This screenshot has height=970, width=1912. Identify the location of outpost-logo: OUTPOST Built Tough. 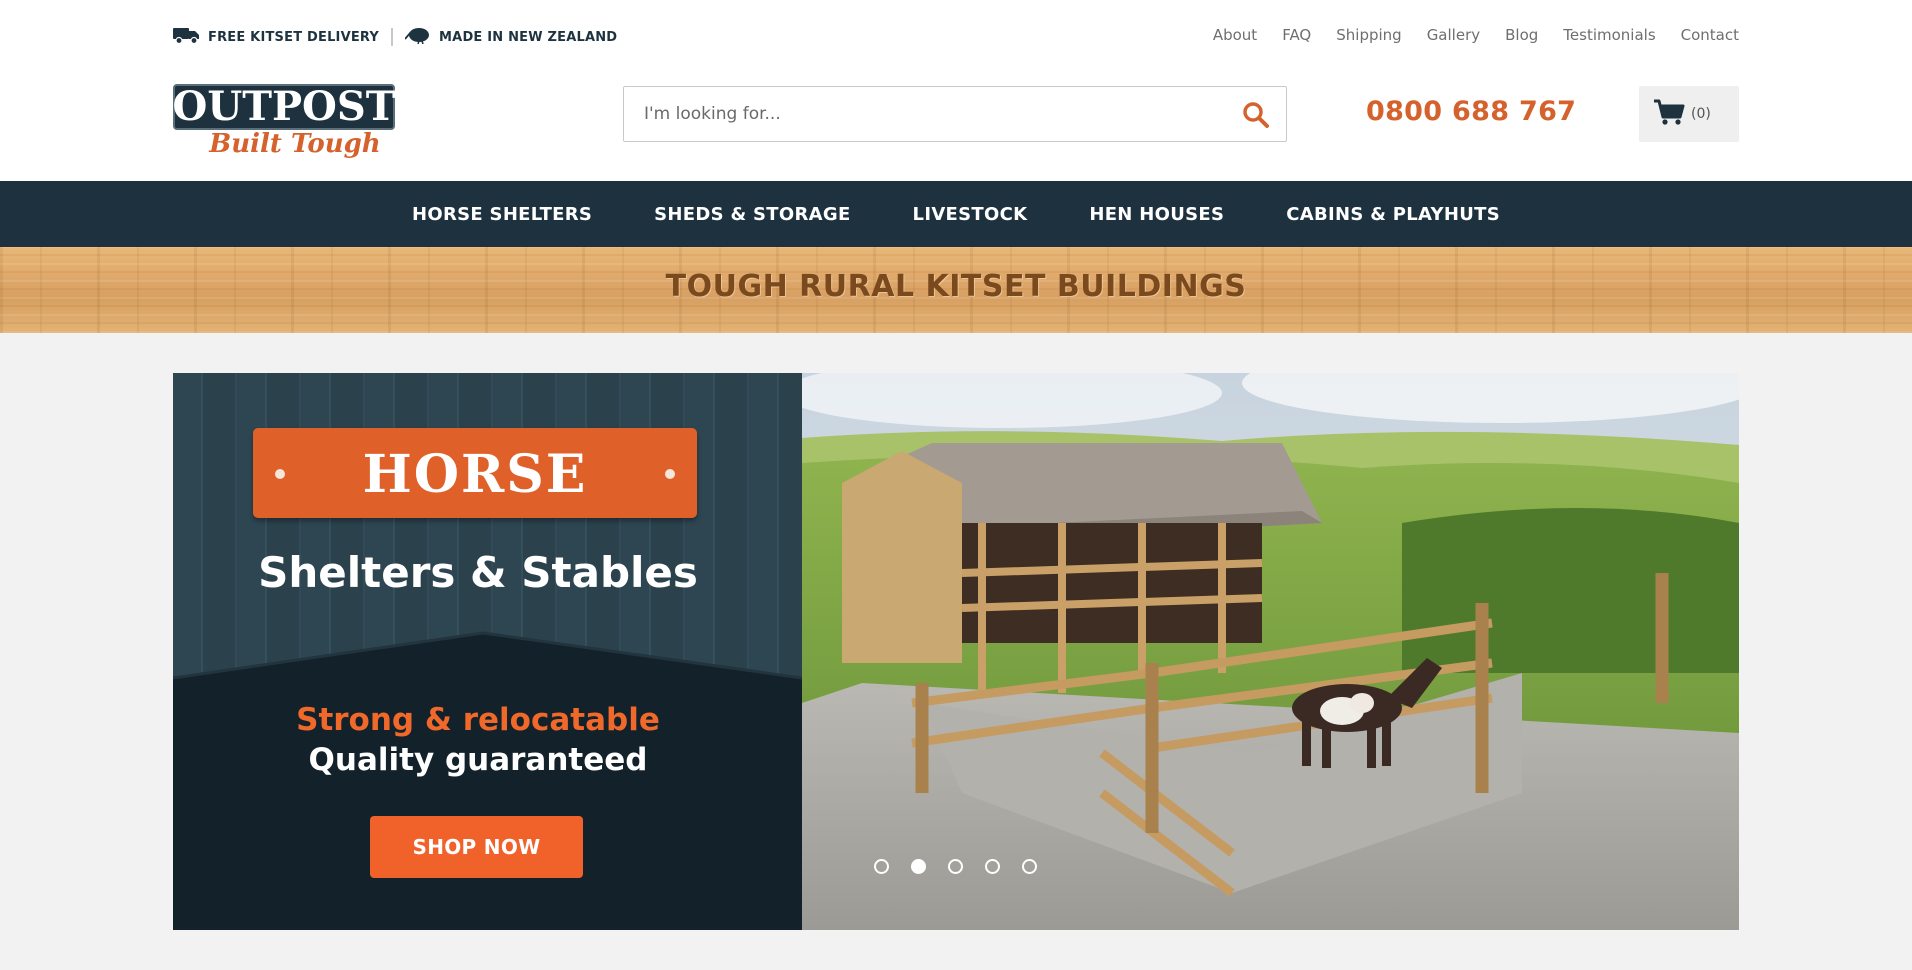
(283, 122).